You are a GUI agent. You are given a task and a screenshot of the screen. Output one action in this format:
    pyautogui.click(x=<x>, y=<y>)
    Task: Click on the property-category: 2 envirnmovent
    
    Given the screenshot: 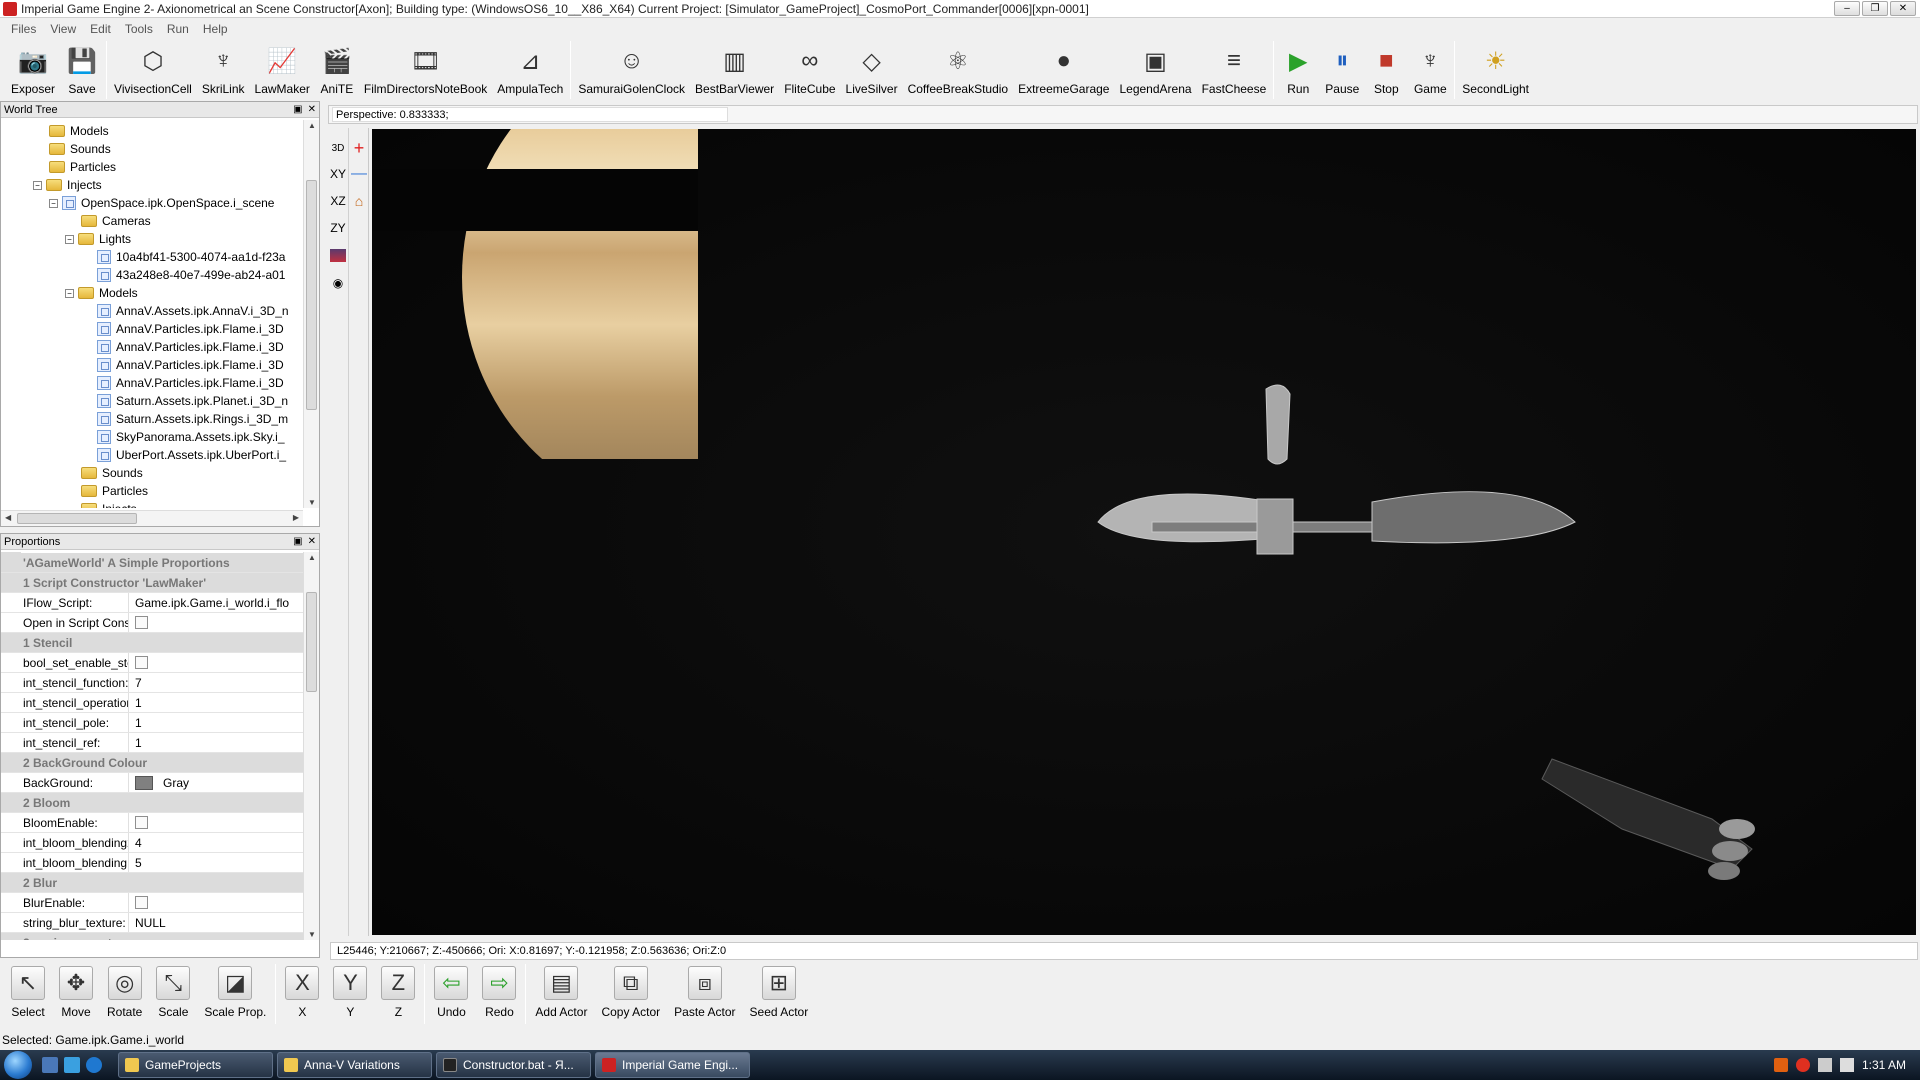 What is the action you would take?
    pyautogui.click(x=152, y=936)
    